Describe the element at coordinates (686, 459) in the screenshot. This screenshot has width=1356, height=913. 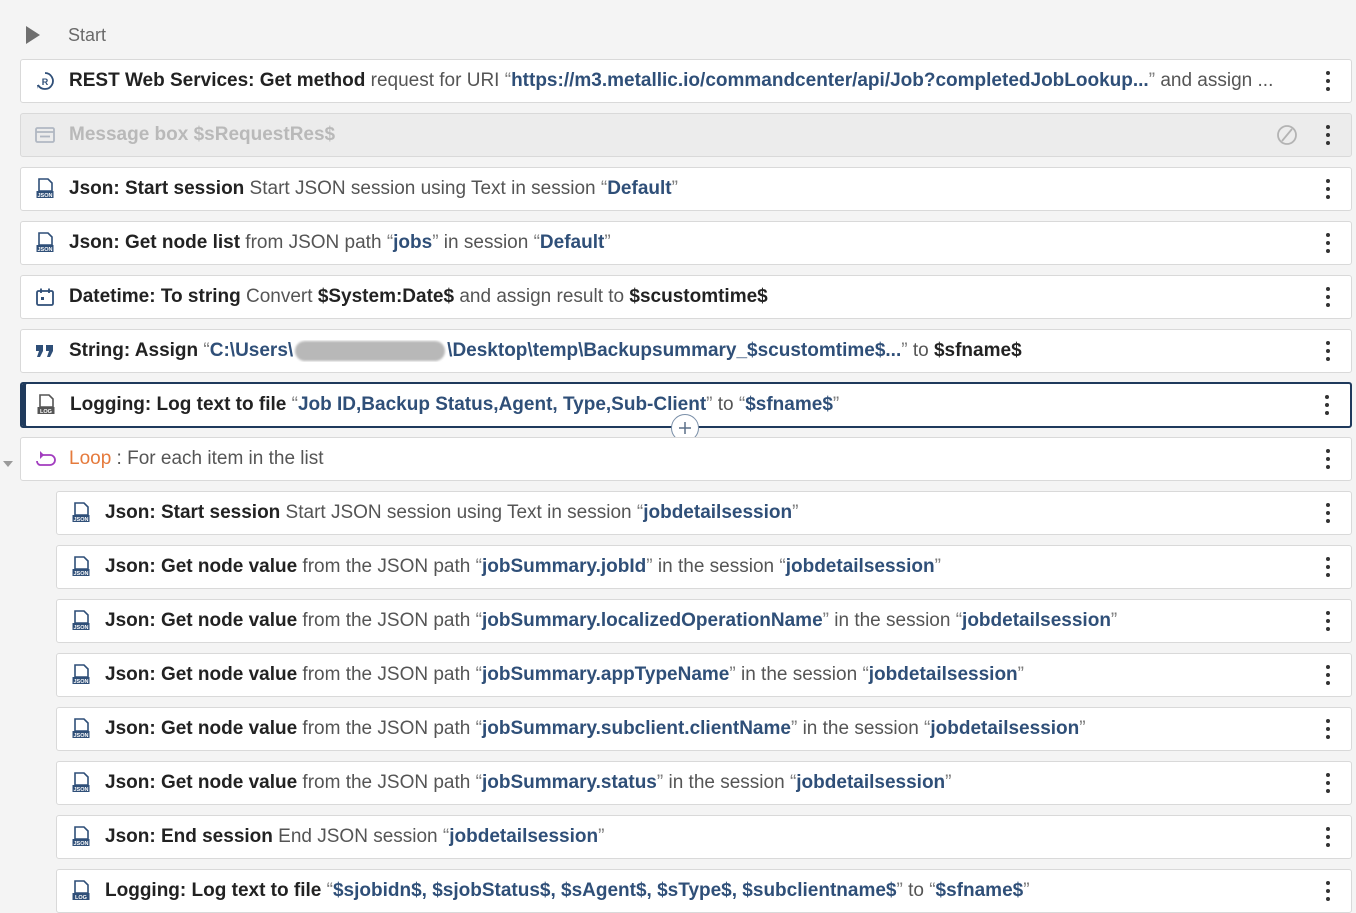
I see `step-loop: Loop : For each item in the list` at that location.